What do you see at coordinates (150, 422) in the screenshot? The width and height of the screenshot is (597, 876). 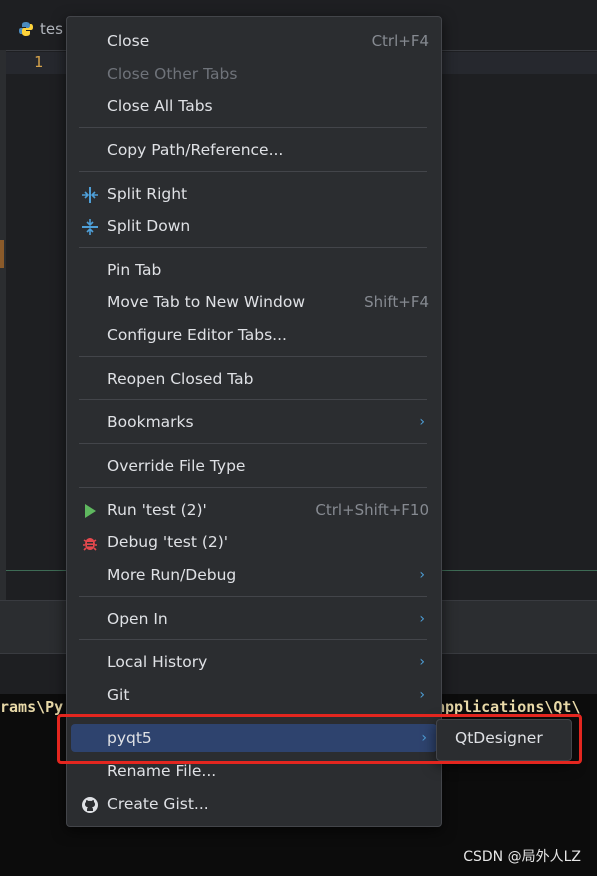 I see `menu-item-label: Bookmarks` at bounding box center [150, 422].